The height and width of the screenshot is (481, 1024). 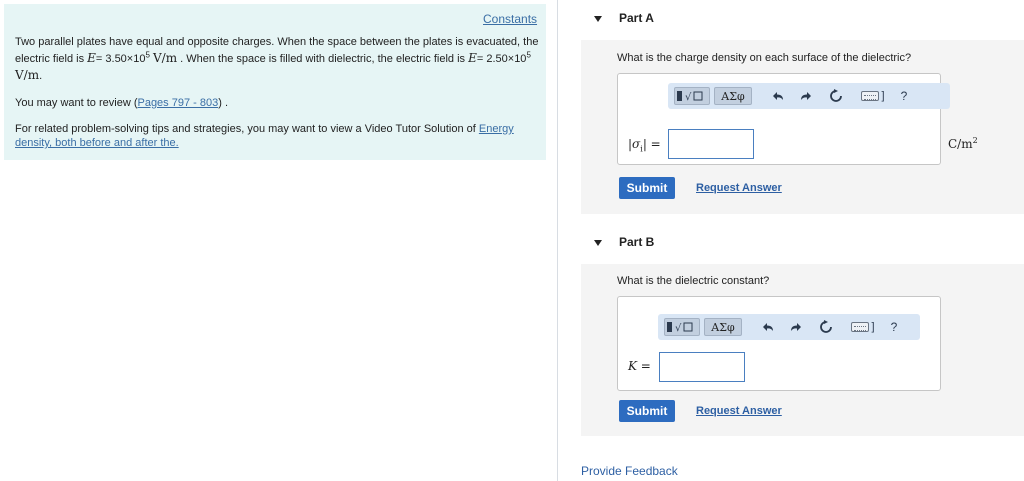 I want to click on unit-vm-1: V/m, so click(x=165, y=58).